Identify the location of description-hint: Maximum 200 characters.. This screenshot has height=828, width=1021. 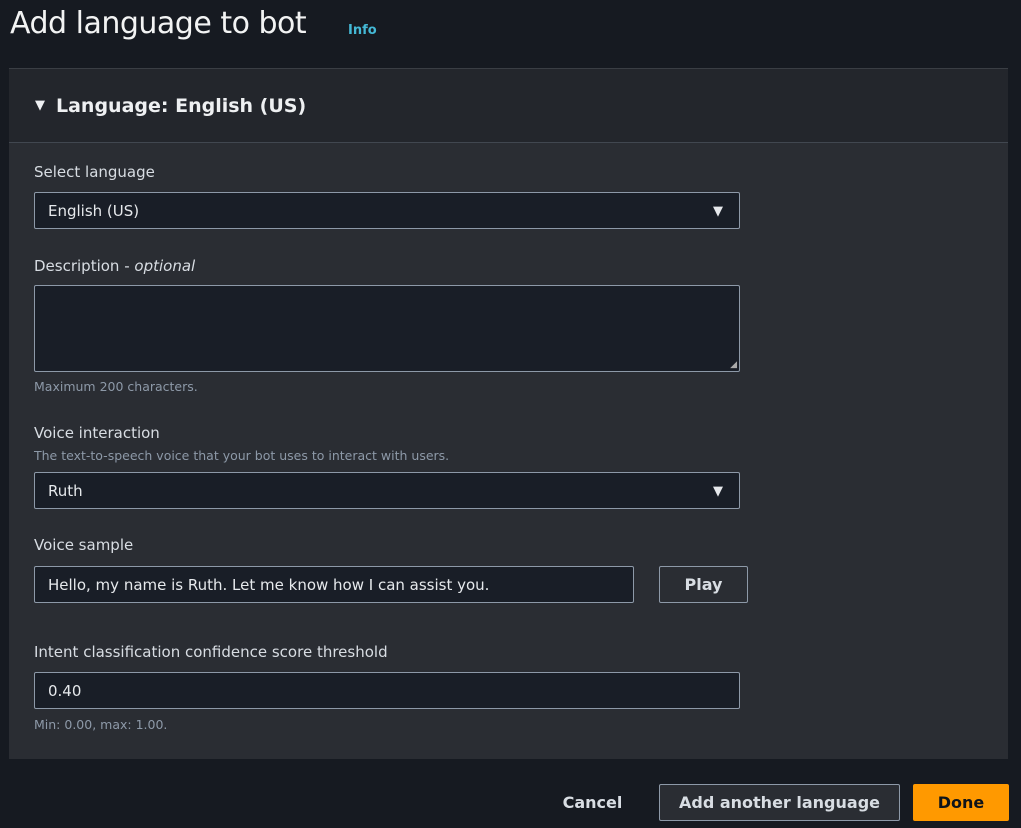
(116, 386).